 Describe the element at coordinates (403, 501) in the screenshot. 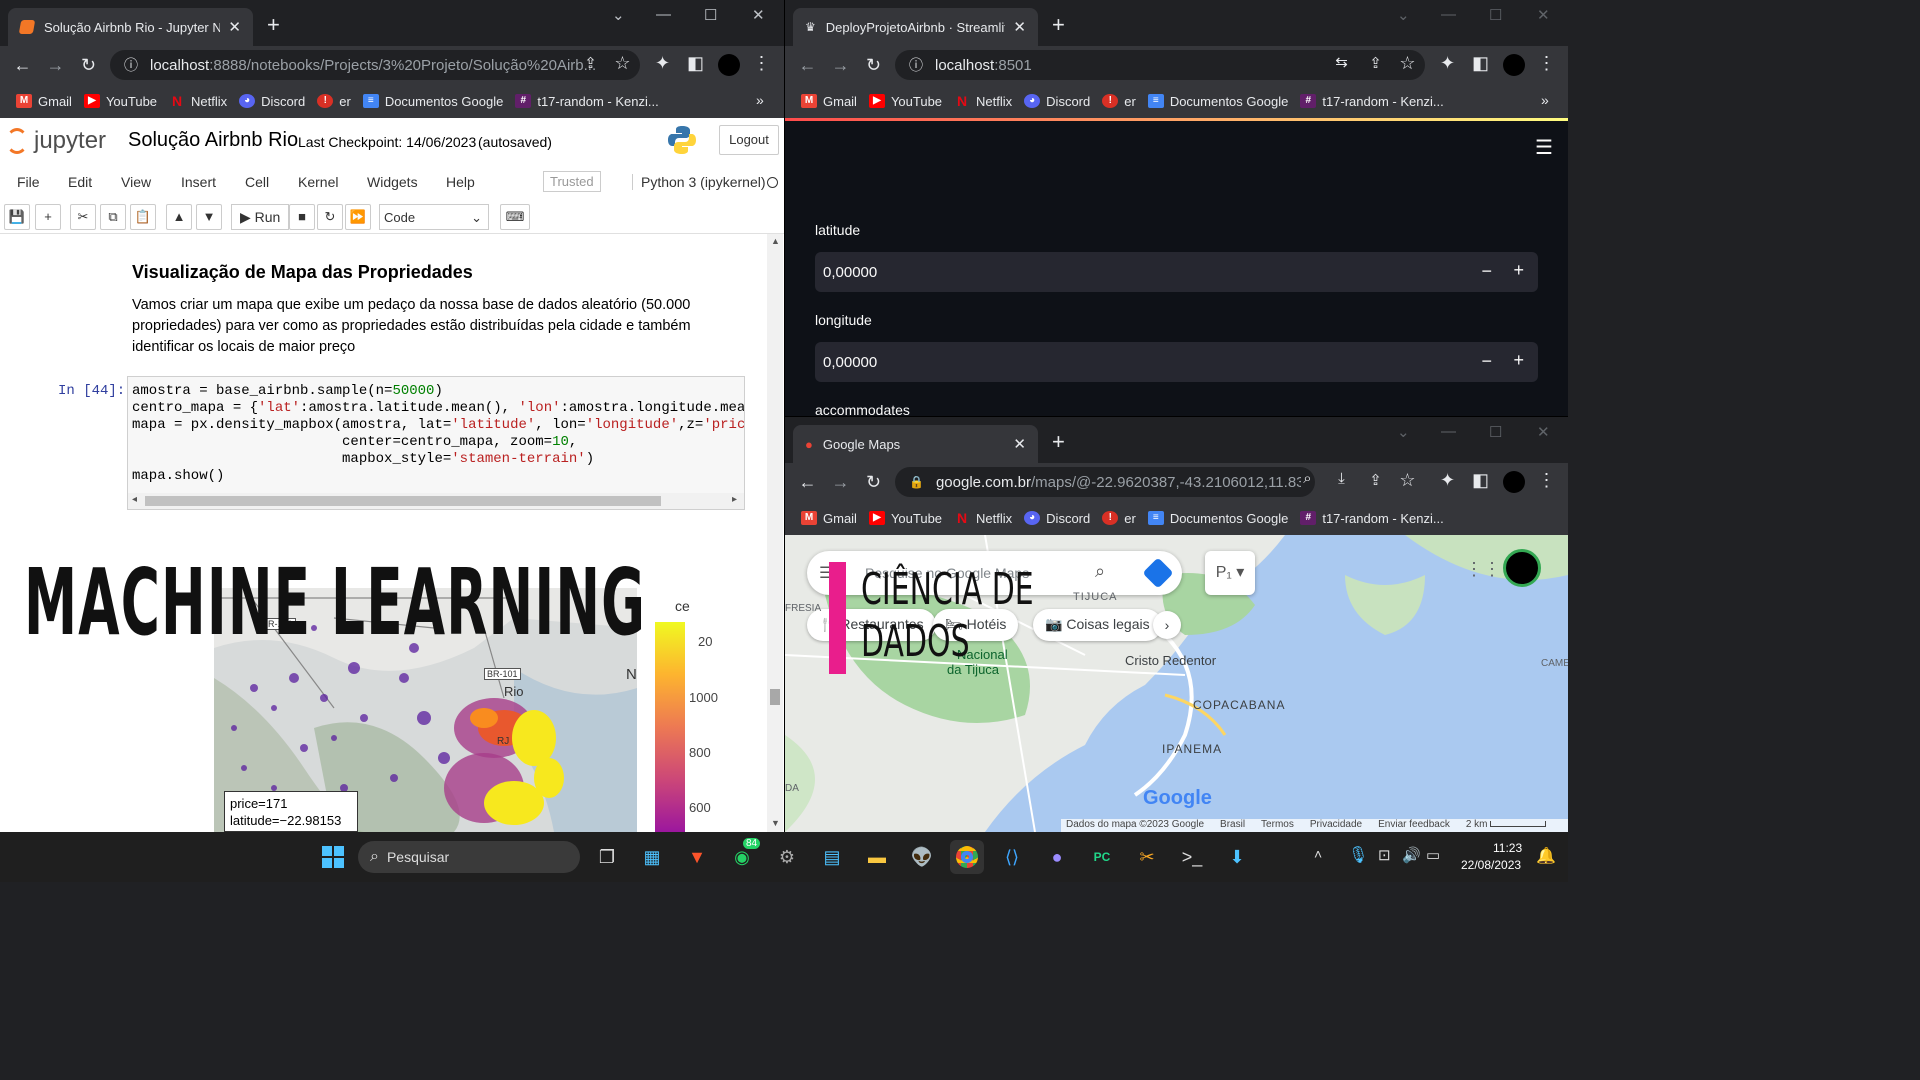

I see `scroll-thumb` at that location.